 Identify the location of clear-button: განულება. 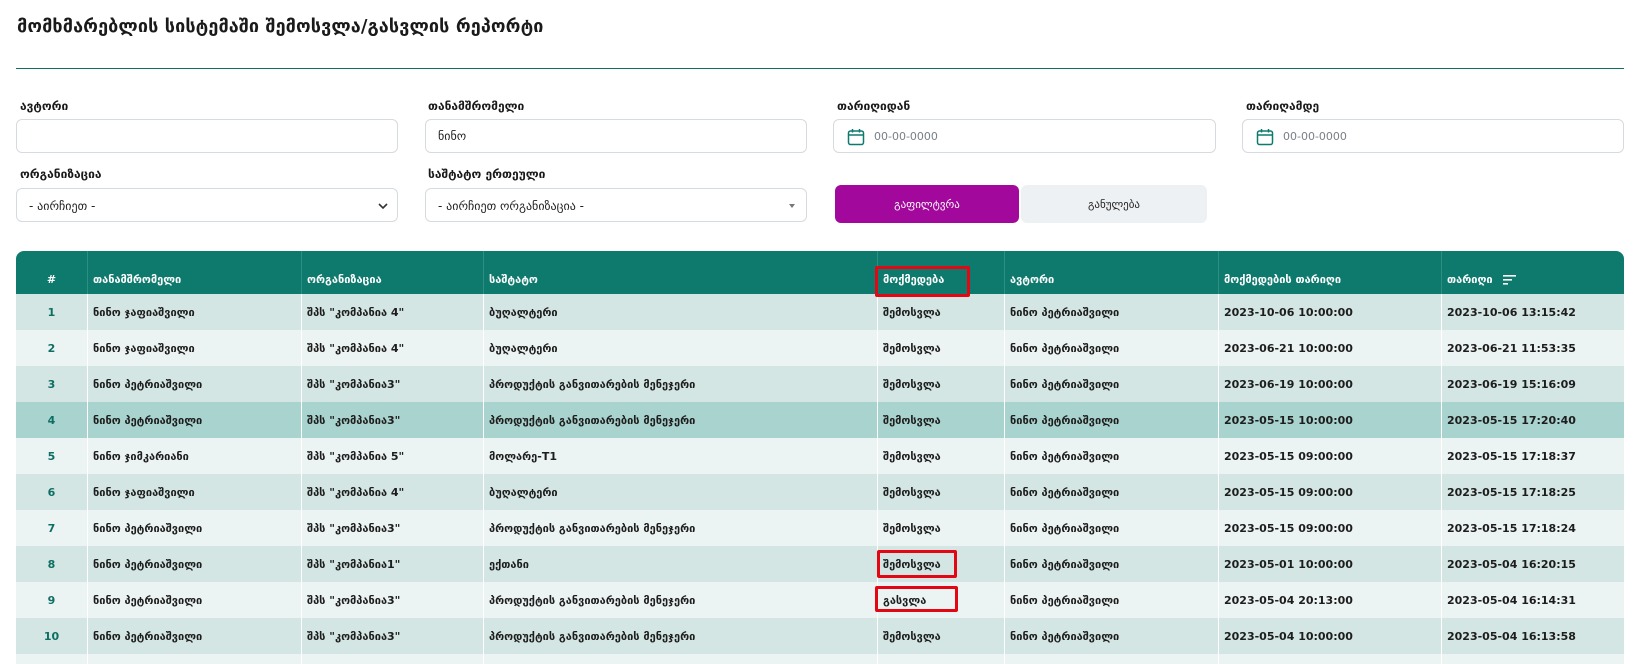
(1114, 204).